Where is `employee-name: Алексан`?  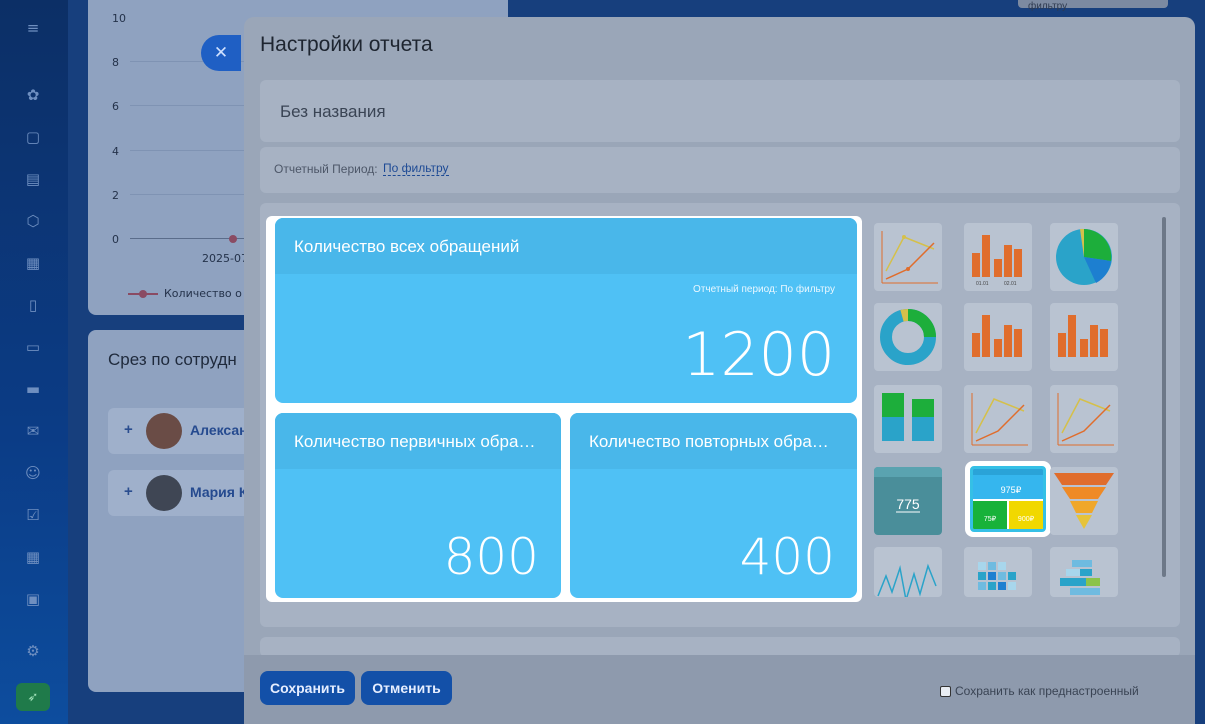 employee-name: Алексан is located at coordinates (219, 430).